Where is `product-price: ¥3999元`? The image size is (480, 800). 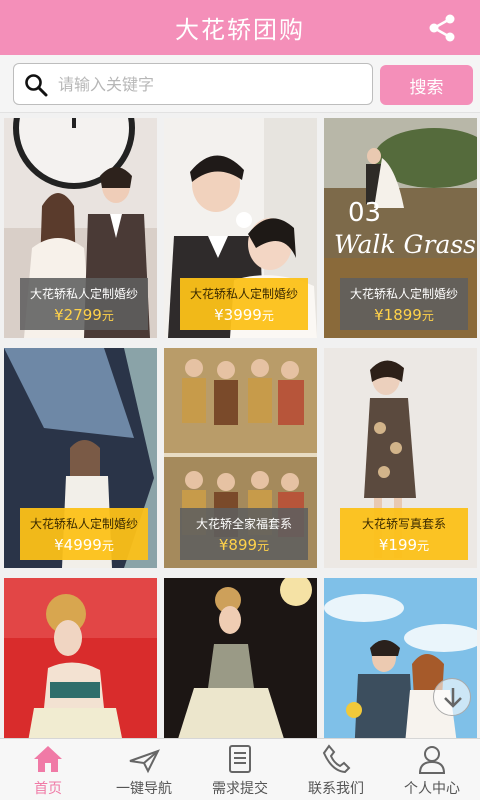 product-price: ¥3999元 is located at coordinates (244, 314).